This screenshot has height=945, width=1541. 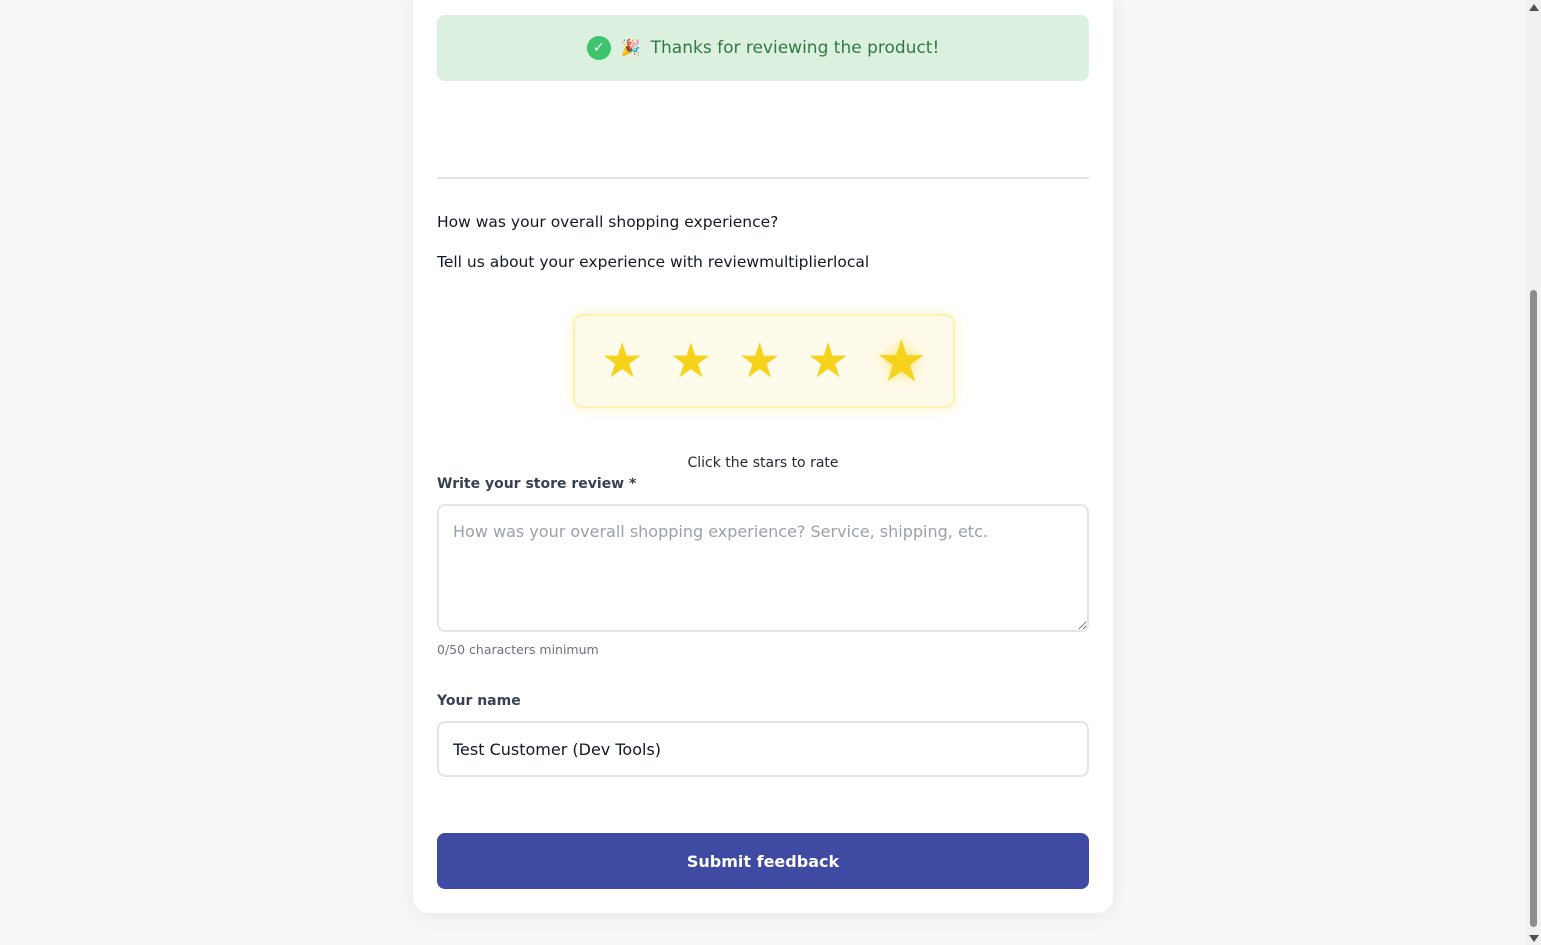 I want to click on review-label: Write your store review *, so click(x=537, y=484).